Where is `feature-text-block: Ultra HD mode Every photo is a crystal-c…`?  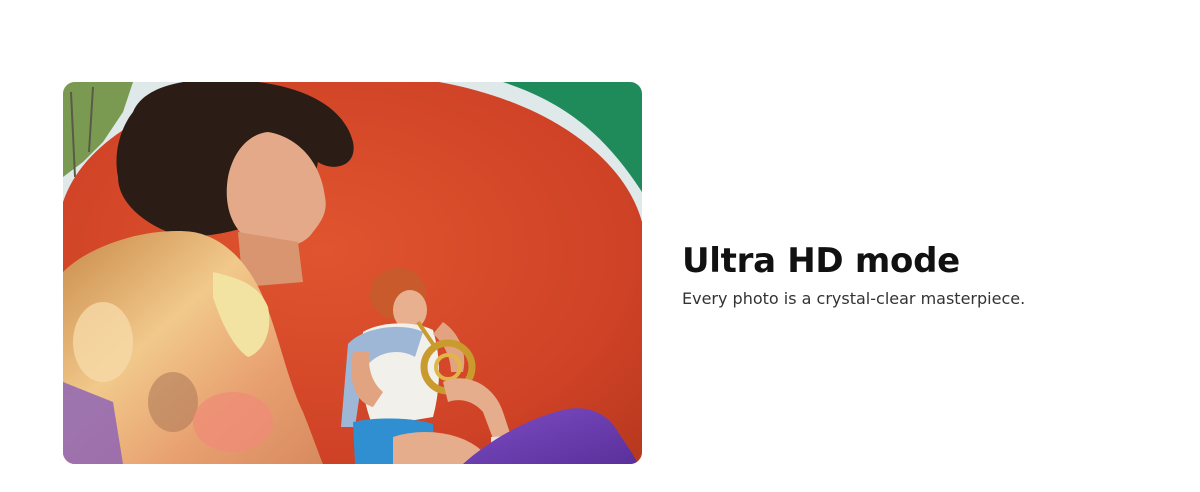
feature-text-block: Ultra HD mode Every photo is a crystal-c… is located at coordinates (922, 275).